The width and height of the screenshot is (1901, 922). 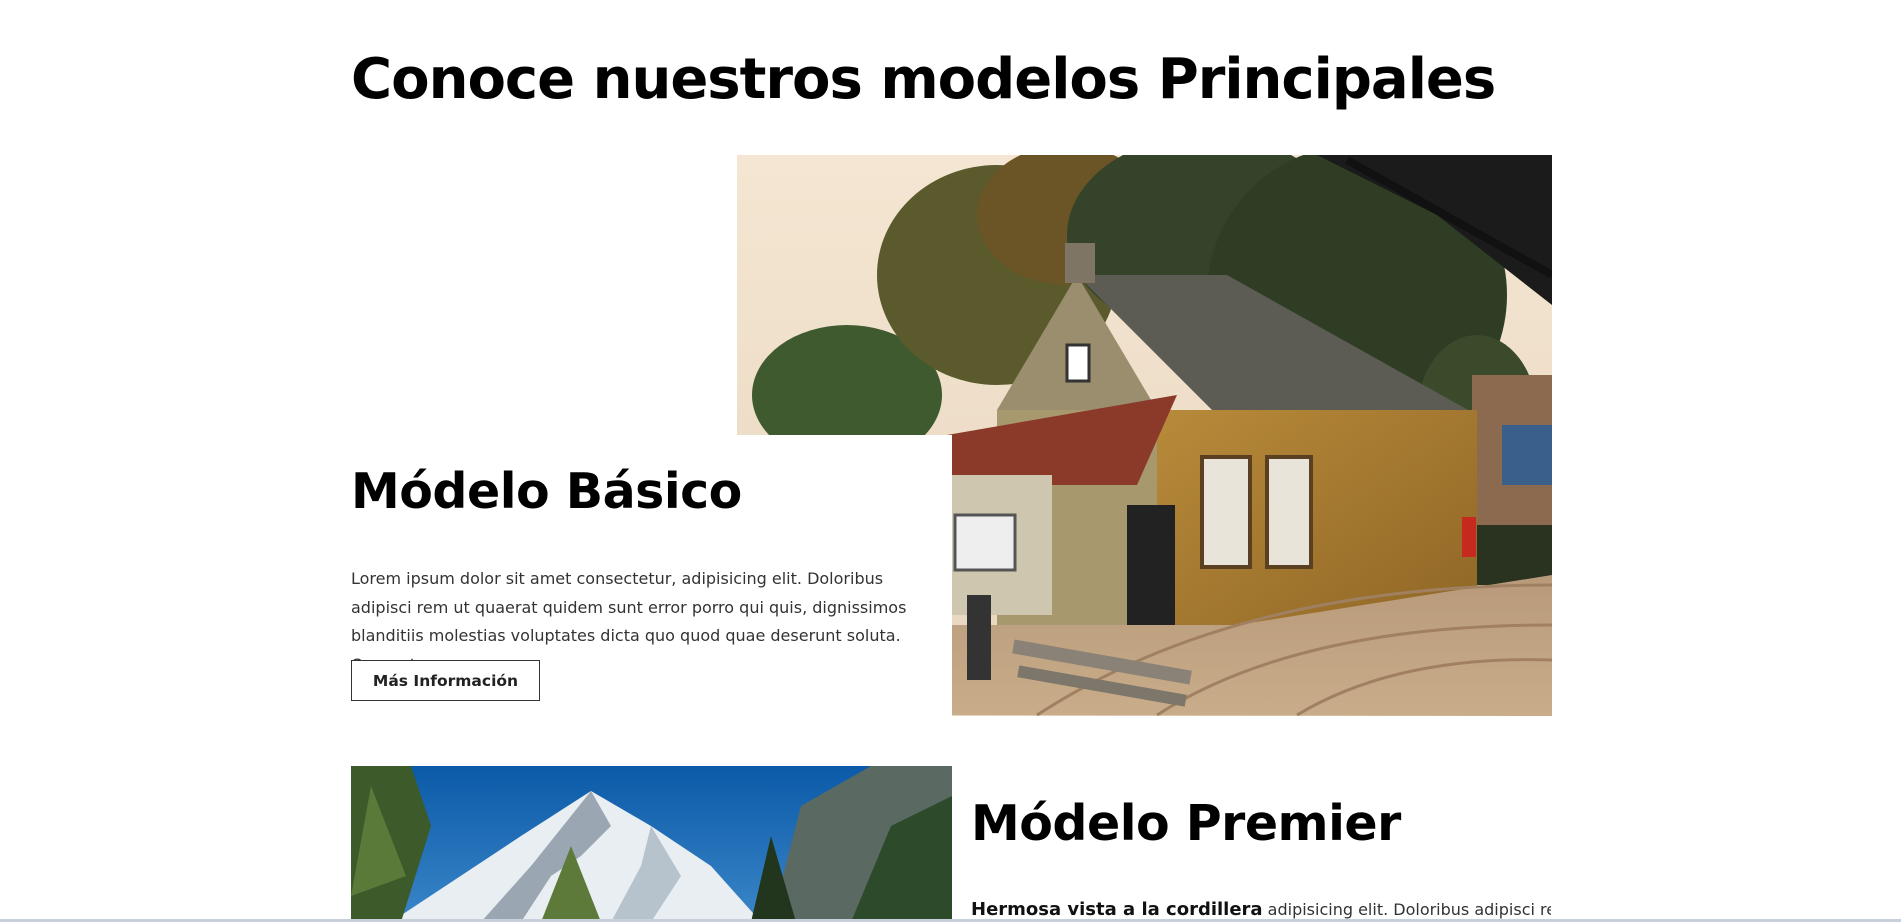 What do you see at coordinates (923, 79) in the screenshot?
I see `page-title: Conoce nuestros modelos Principales` at bounding box center [923, 79].